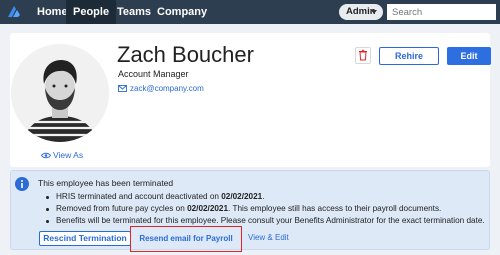  I want to click on view-as-link: View As, so click(62, 155).